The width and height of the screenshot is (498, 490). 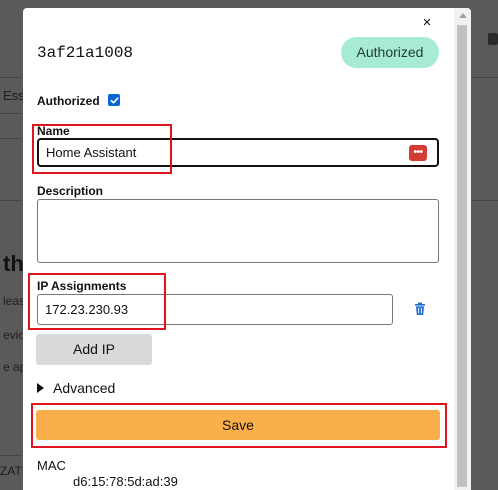 I want to click on ip-assignments-label: IP Assignments, so click(x=82, y=286).